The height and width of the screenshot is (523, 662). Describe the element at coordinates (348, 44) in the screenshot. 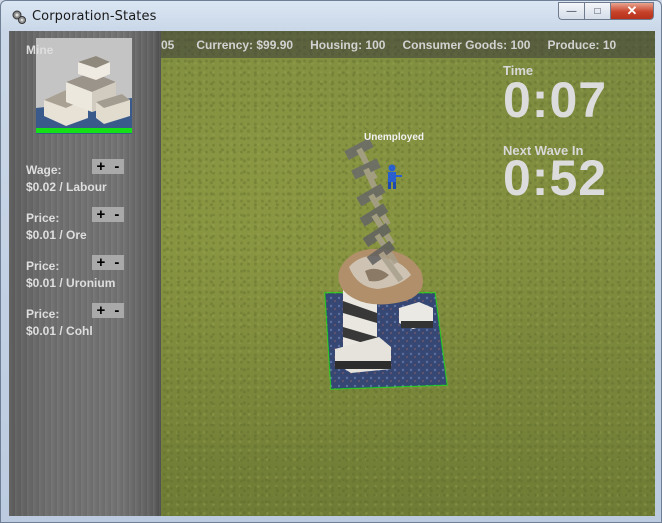

I see `resource-housing: Housing: 100` at that location.